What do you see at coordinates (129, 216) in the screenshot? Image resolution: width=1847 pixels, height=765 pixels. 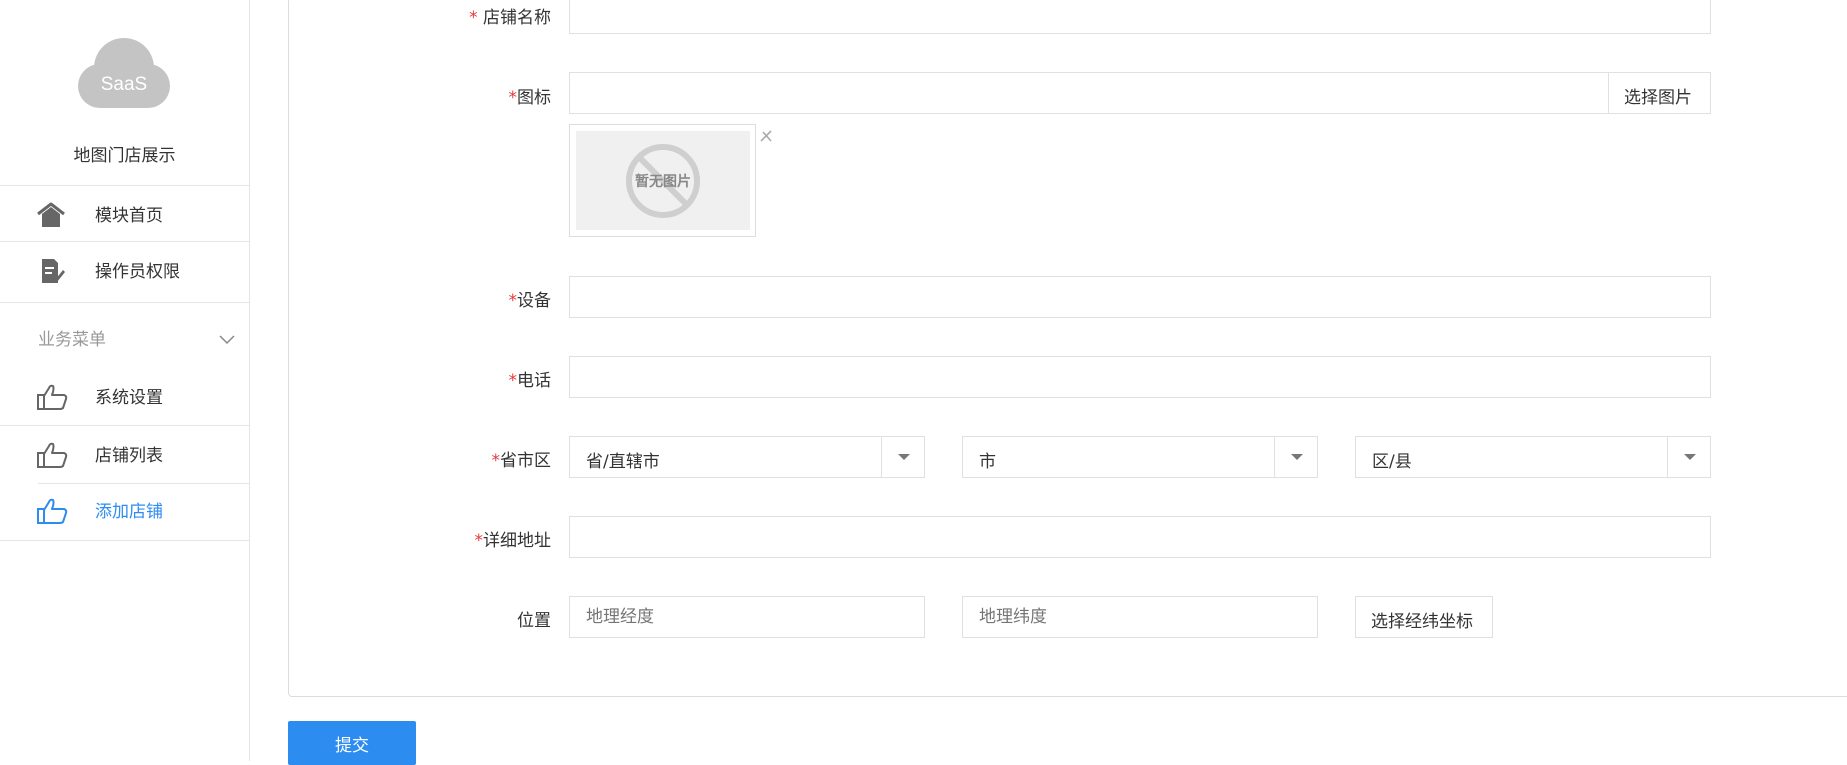 I see `sidebar-item-label: 模块首页` at bounding box center [129, 216].